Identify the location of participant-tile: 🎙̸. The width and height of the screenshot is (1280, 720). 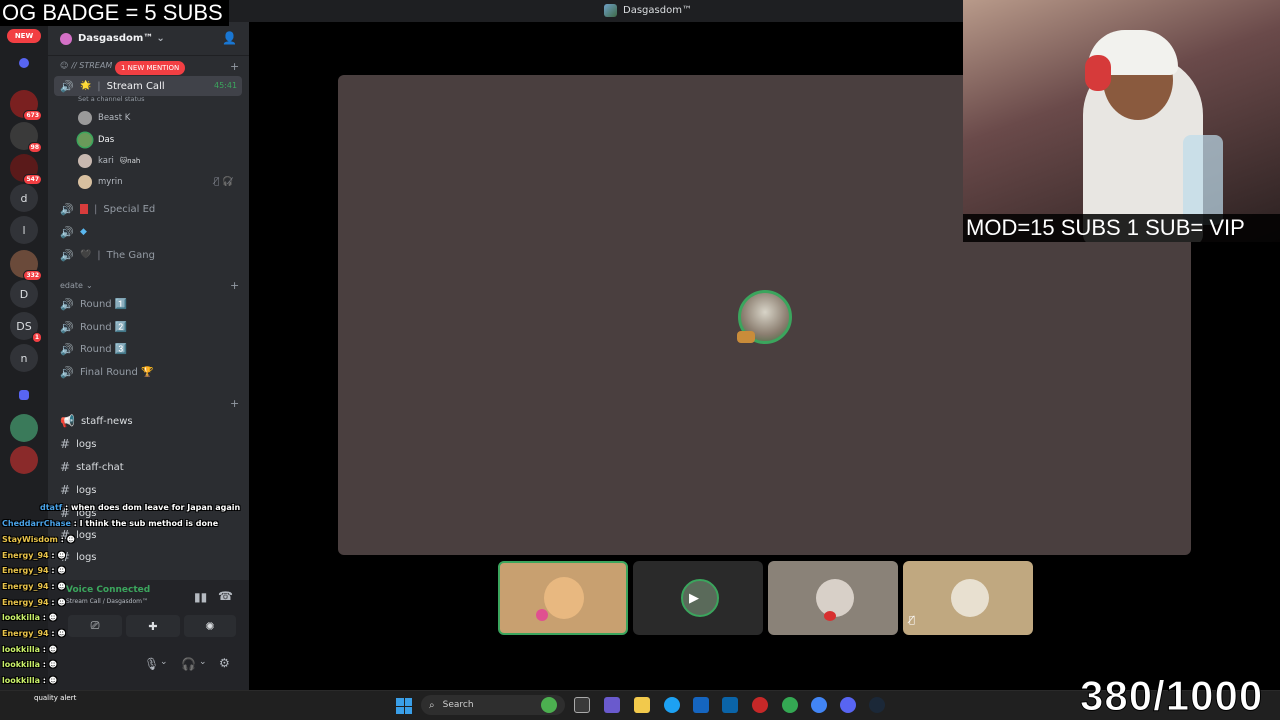
(968, 598).